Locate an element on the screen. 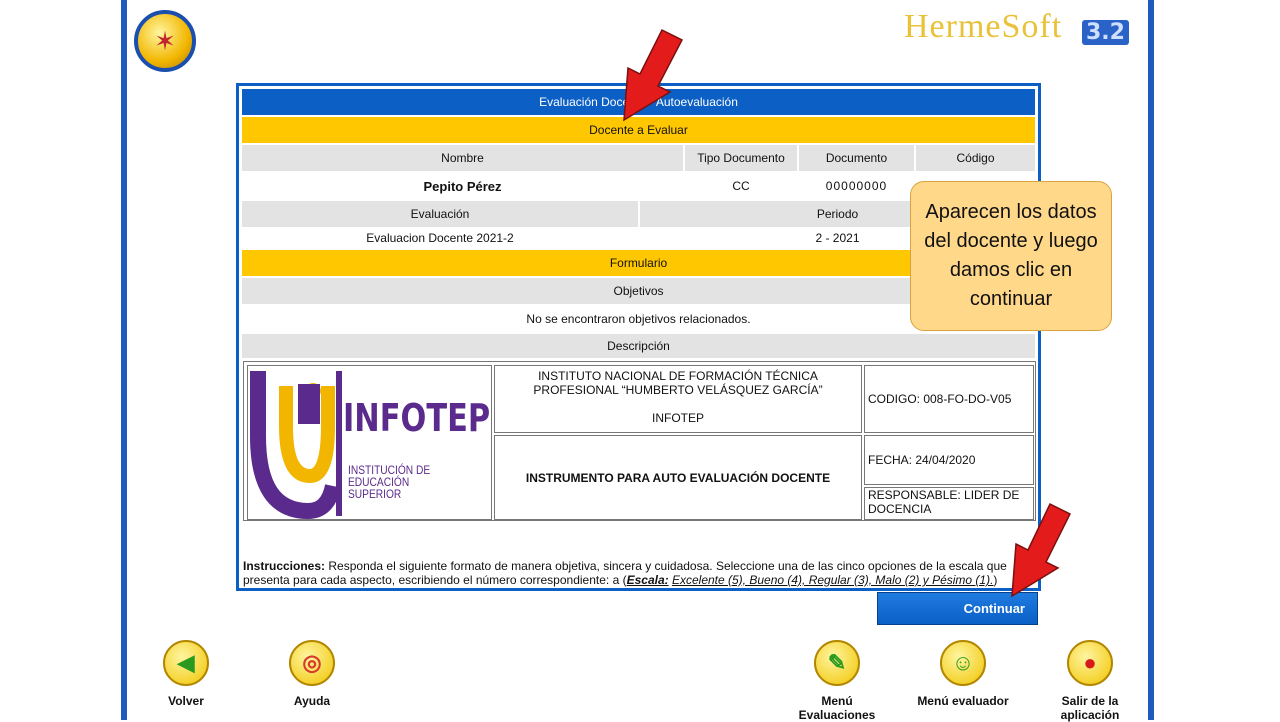 This screenshot has width=1280, height=722. evaluator-menu-label: Menú evaluador is located at coordinates (963, 701).